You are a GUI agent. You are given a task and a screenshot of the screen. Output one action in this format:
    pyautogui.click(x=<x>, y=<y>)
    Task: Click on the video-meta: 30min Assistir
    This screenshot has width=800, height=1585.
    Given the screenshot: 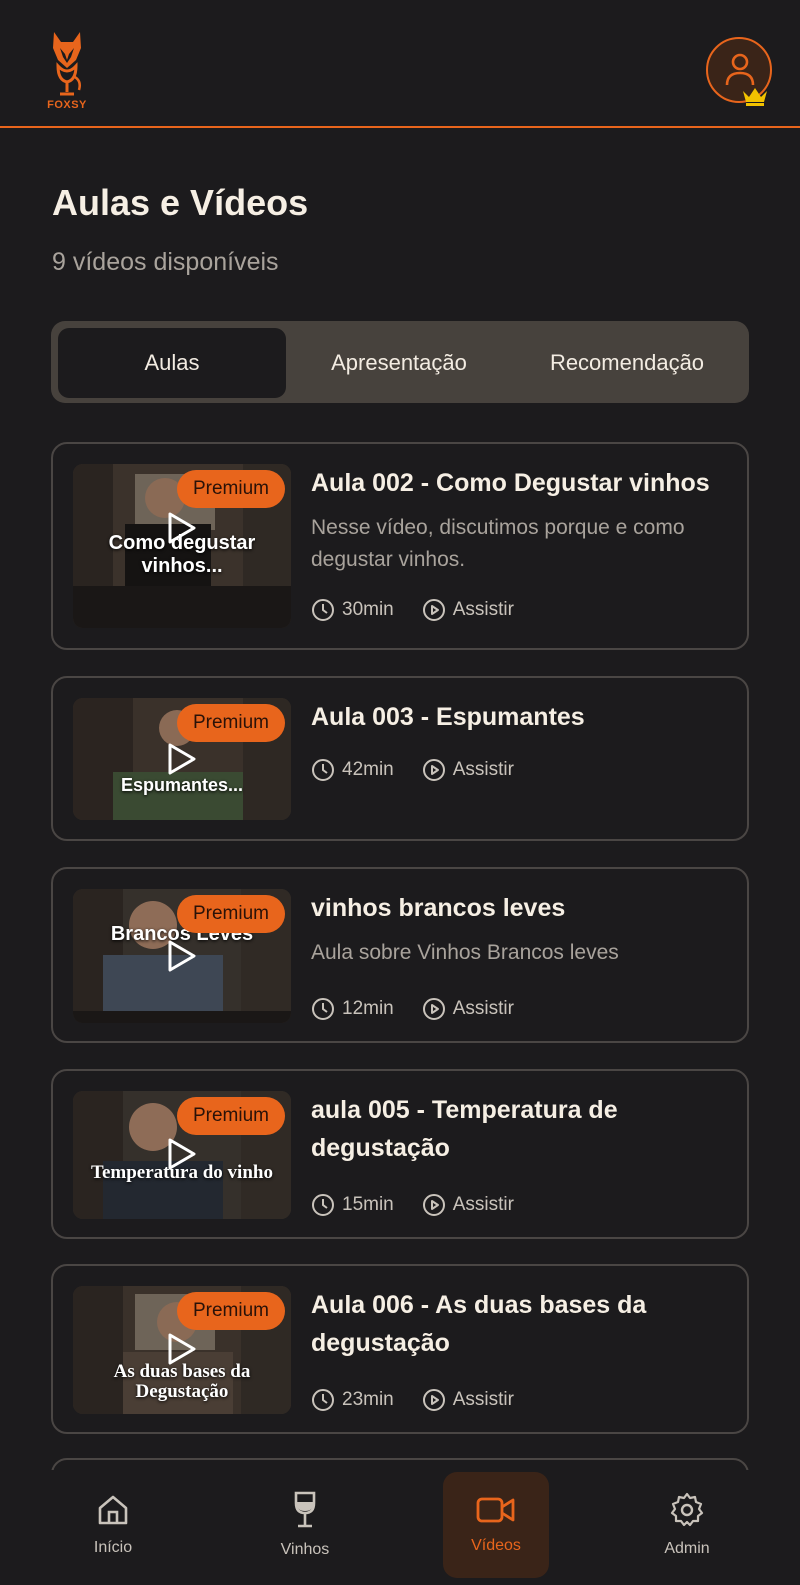 What is the action you would take?
    pyautogui.click(x=412, y=610)
    